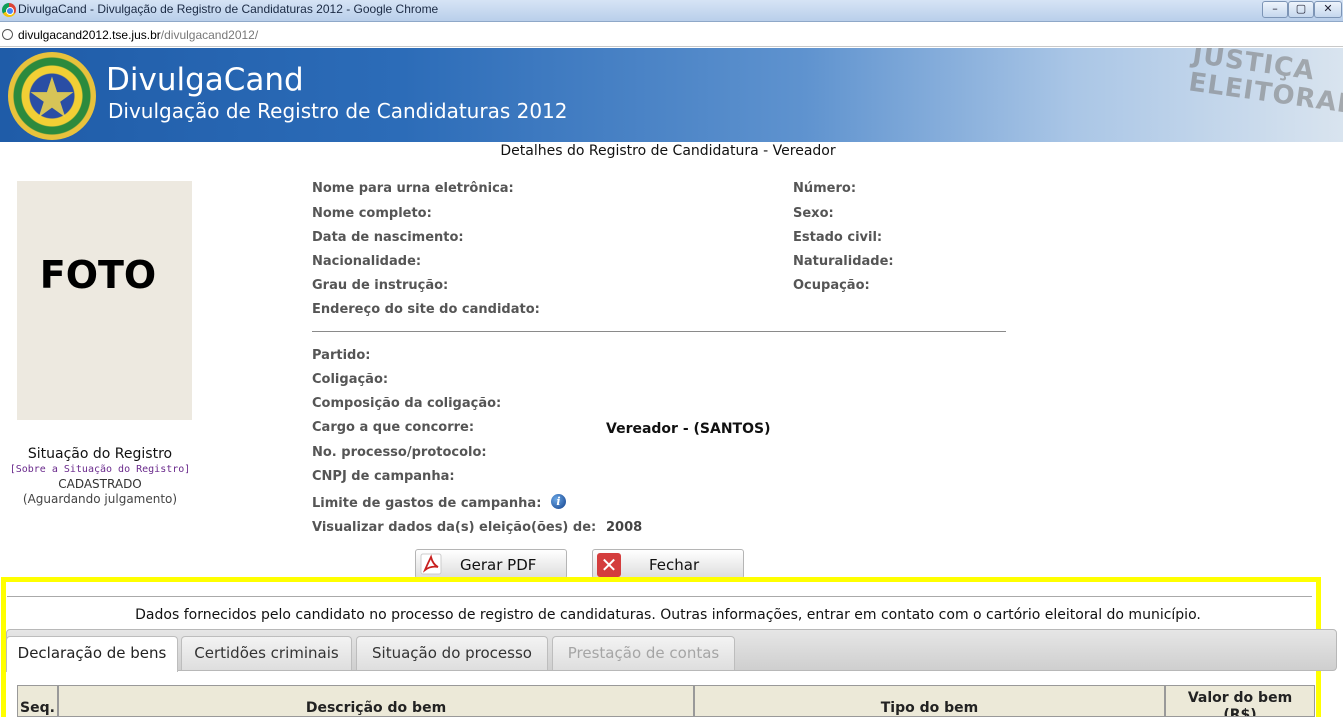 The width and height of the screenshot is (1343, 717). I want to click on url-host: divulgacand2012.tse.jus.br, so click(89, 35).